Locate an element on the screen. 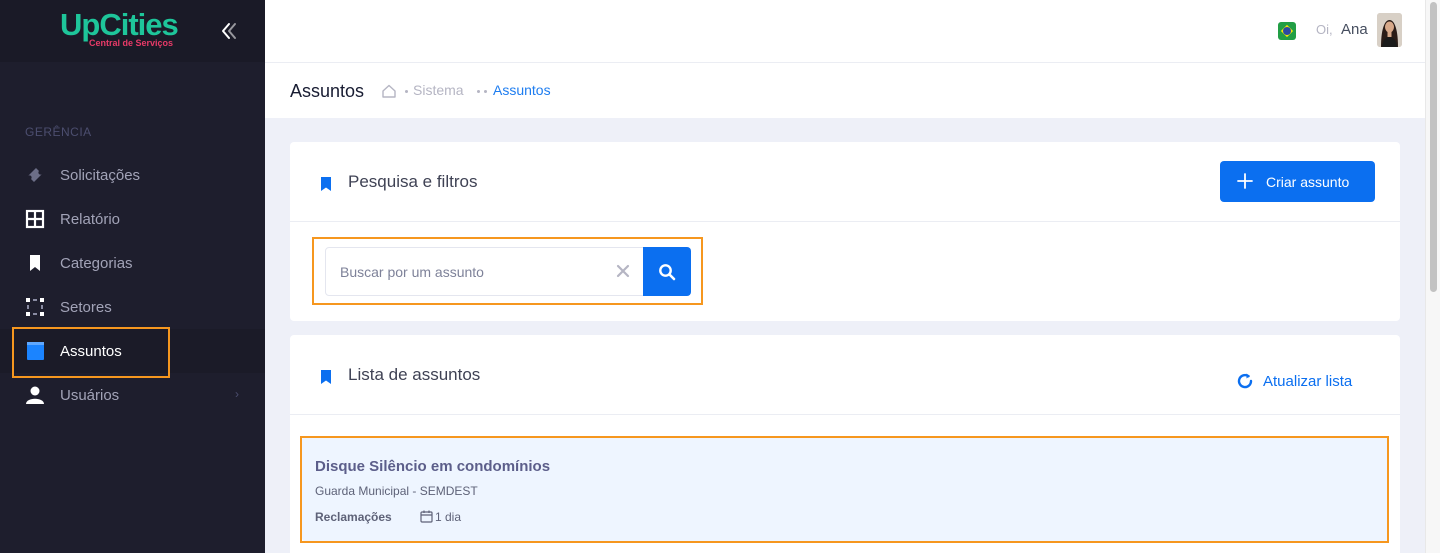 This screenshot has width=1440, height=553. list-card-title: Lista de assuntos is located at coordinates (414, 374).